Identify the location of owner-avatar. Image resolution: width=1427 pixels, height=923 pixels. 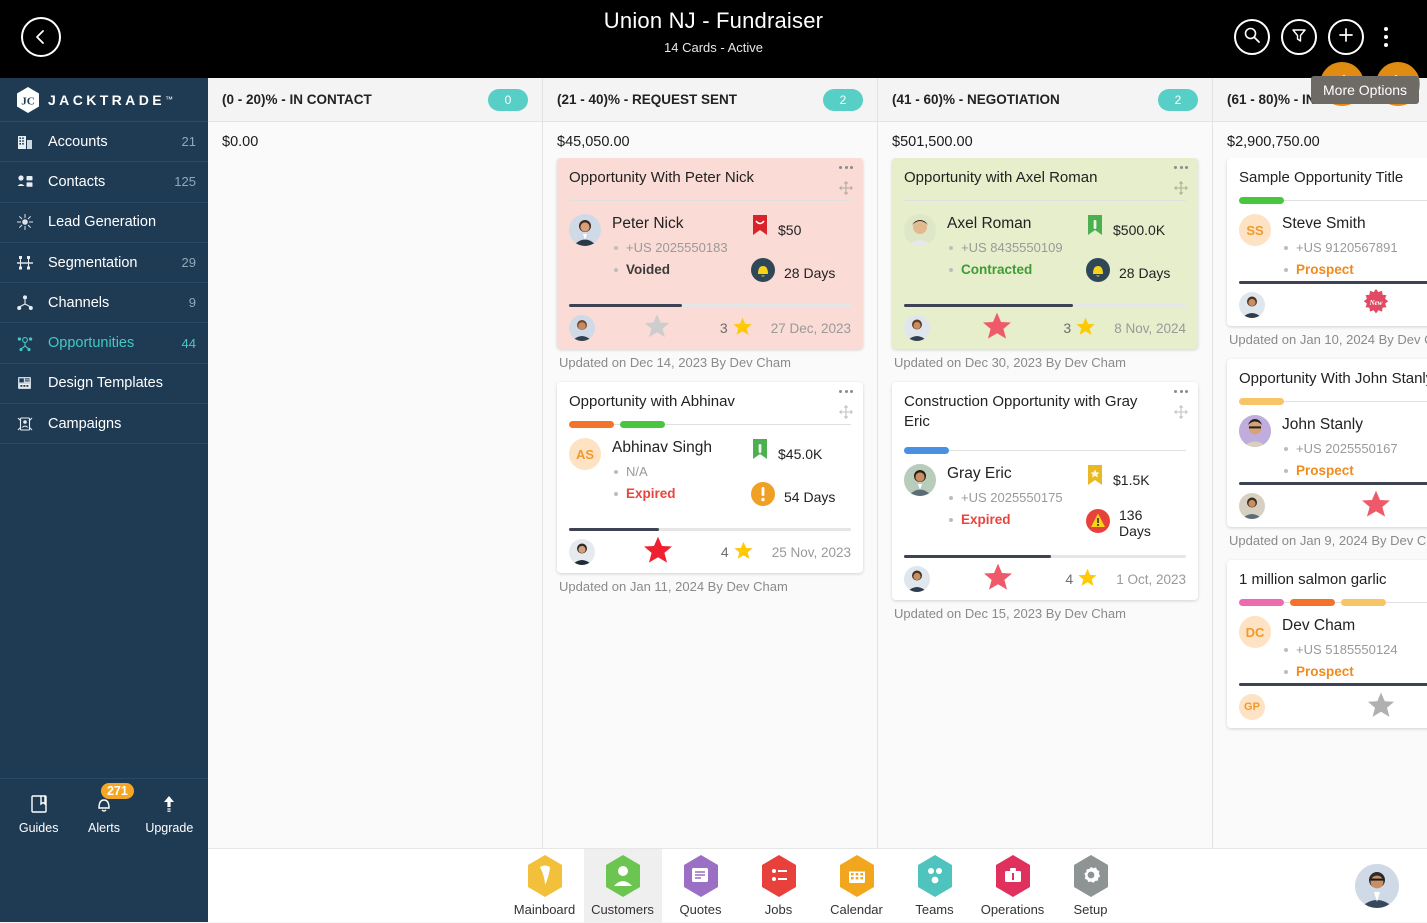
(1252, 305).